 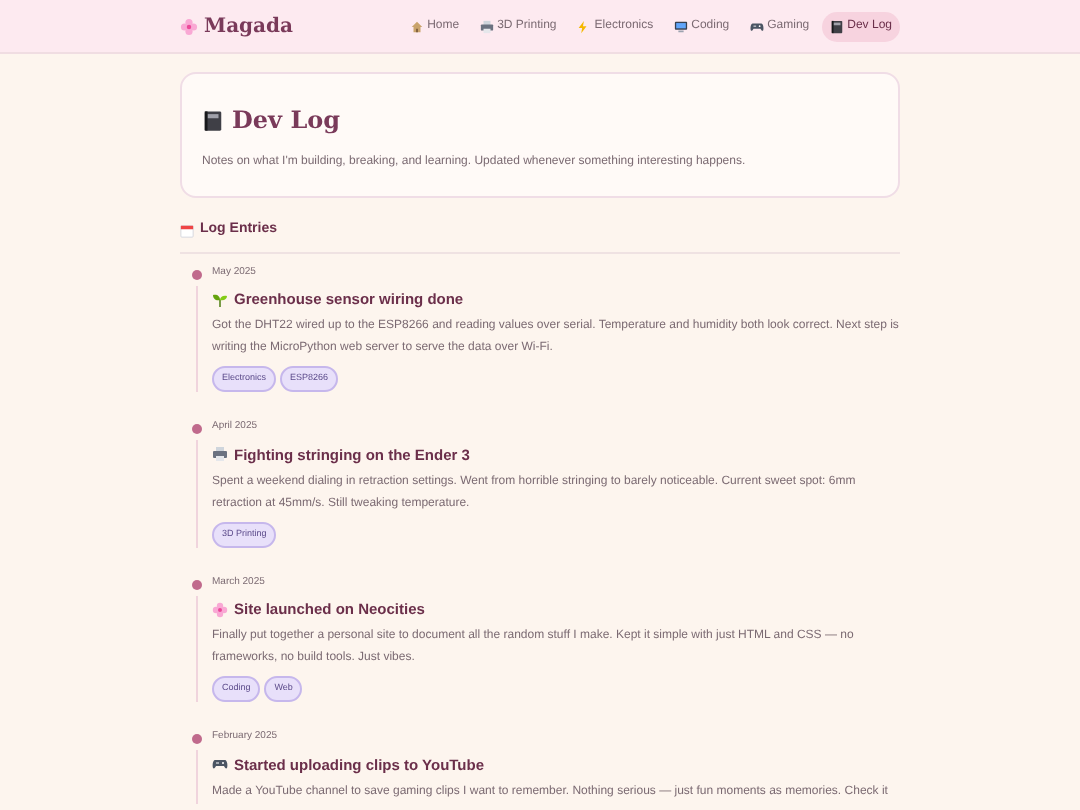 What do you see at coordinates (220, 299) in the screenshot?
I see `sprout-icon` at bounding box center [220, 299].